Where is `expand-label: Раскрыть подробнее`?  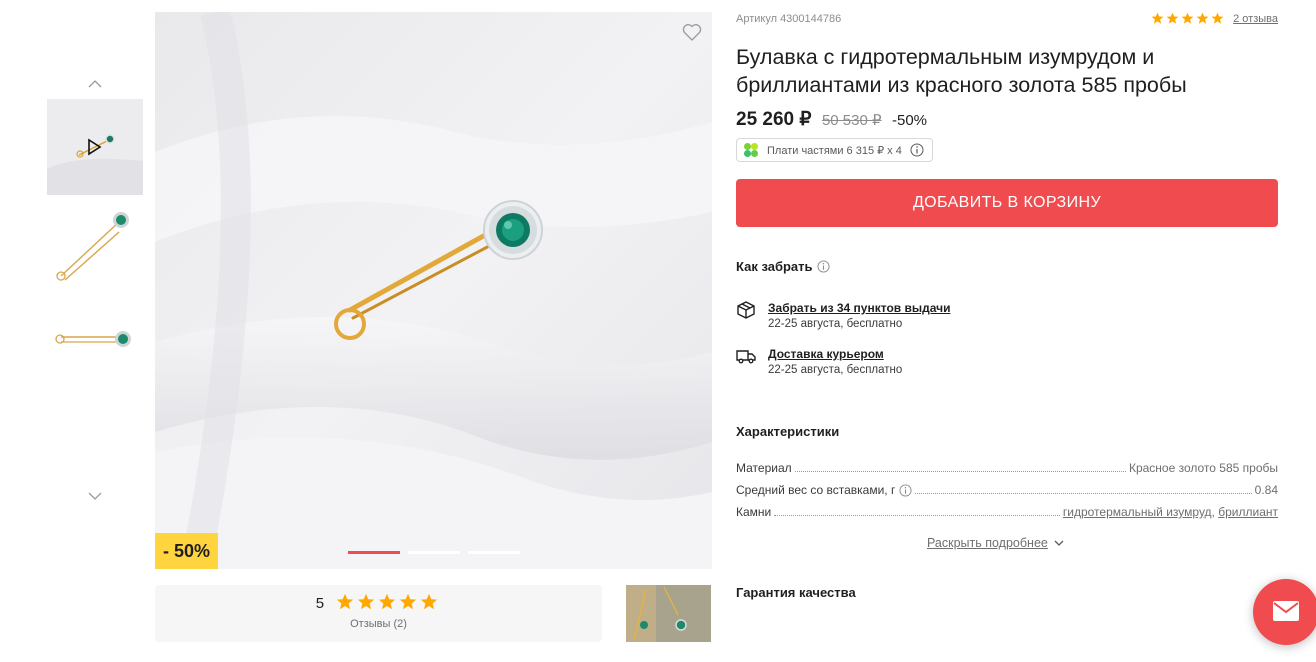 expand-label: Раскрыть подробнее is located at coordinates (987, 543).